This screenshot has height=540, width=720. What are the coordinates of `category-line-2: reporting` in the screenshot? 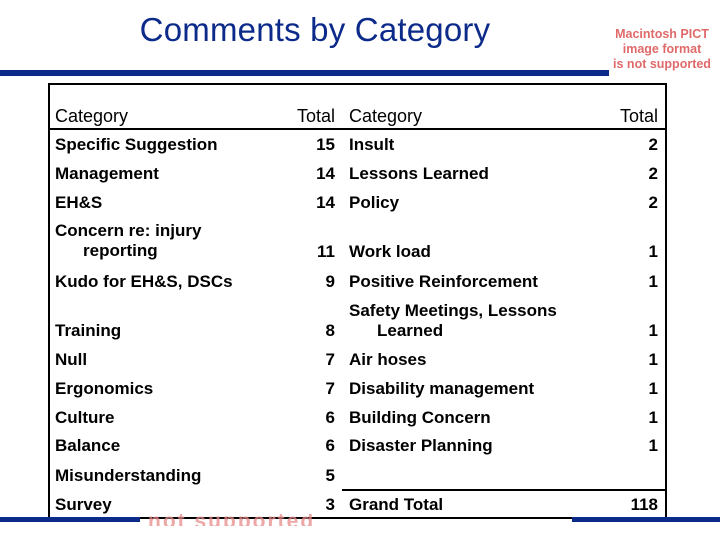 It's located at (120, 250).